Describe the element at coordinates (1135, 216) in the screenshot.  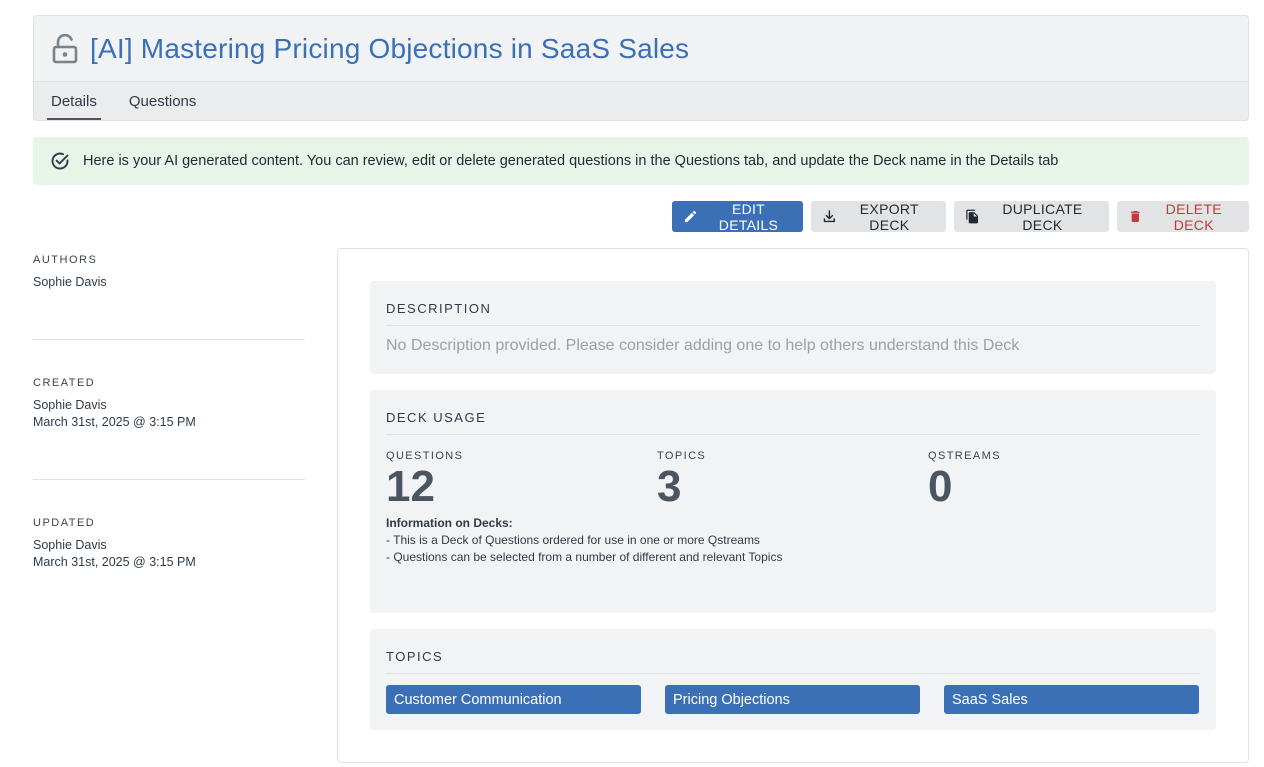
I see `trash-icon` at that location.